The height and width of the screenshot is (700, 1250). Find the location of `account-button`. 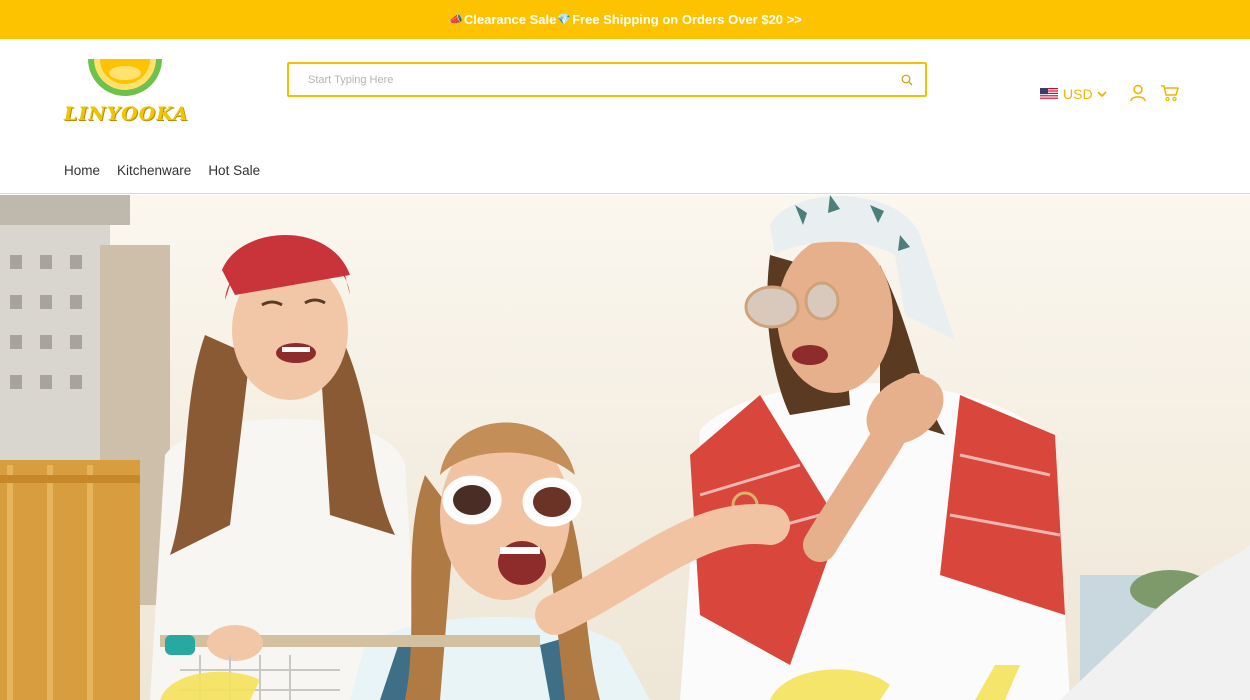

account-button is located at coordinates (1138, 93).